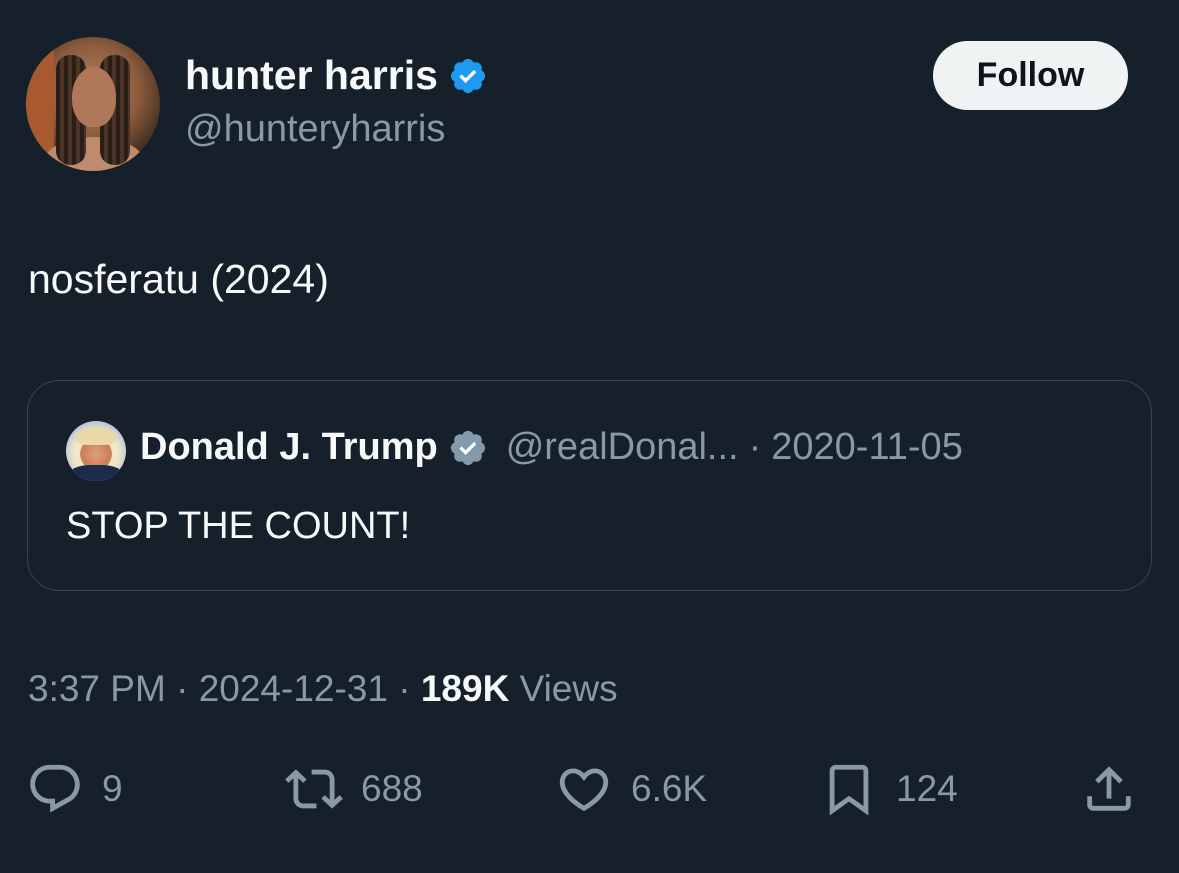 This screenshot has width=1179, height=873. What do you see at coordinates (314, 789) in the screenshot?
I see `repost-icon` at bounding box center [314, 789].